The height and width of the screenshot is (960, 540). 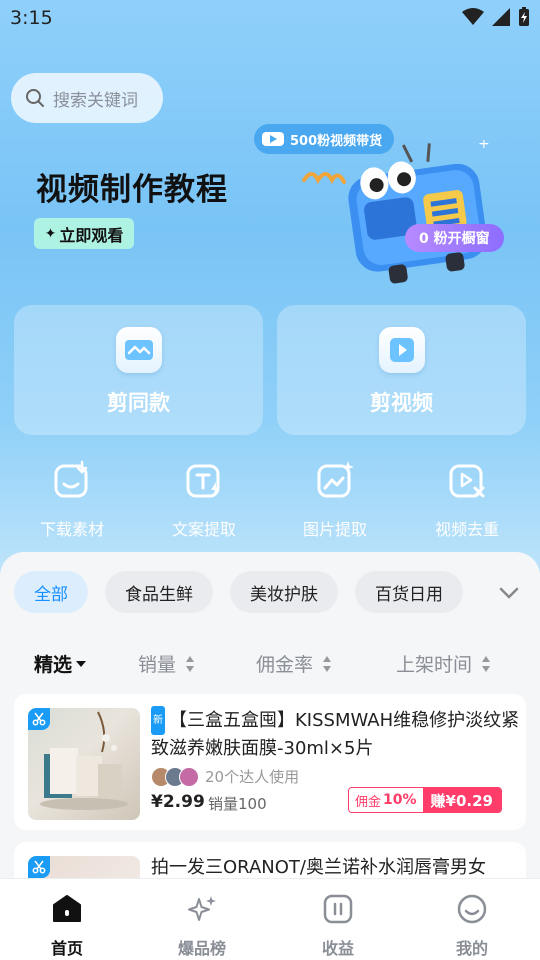 I want to click on home-icon, so click(x=67, y=908).